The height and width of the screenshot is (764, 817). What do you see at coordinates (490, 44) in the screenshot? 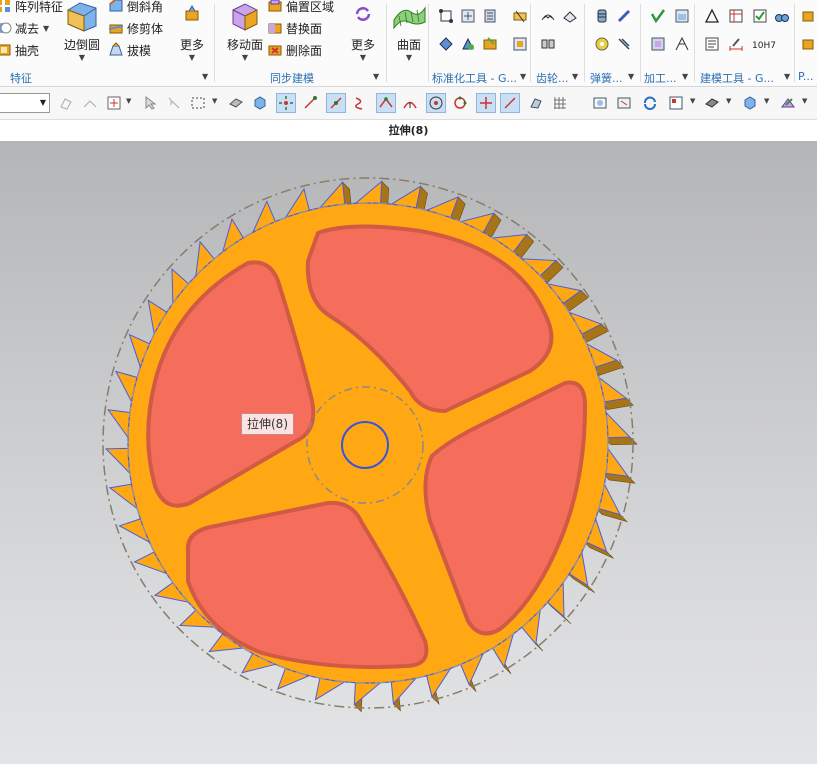
I see `std-tool-6-icon` at bounding box center [490, 44].